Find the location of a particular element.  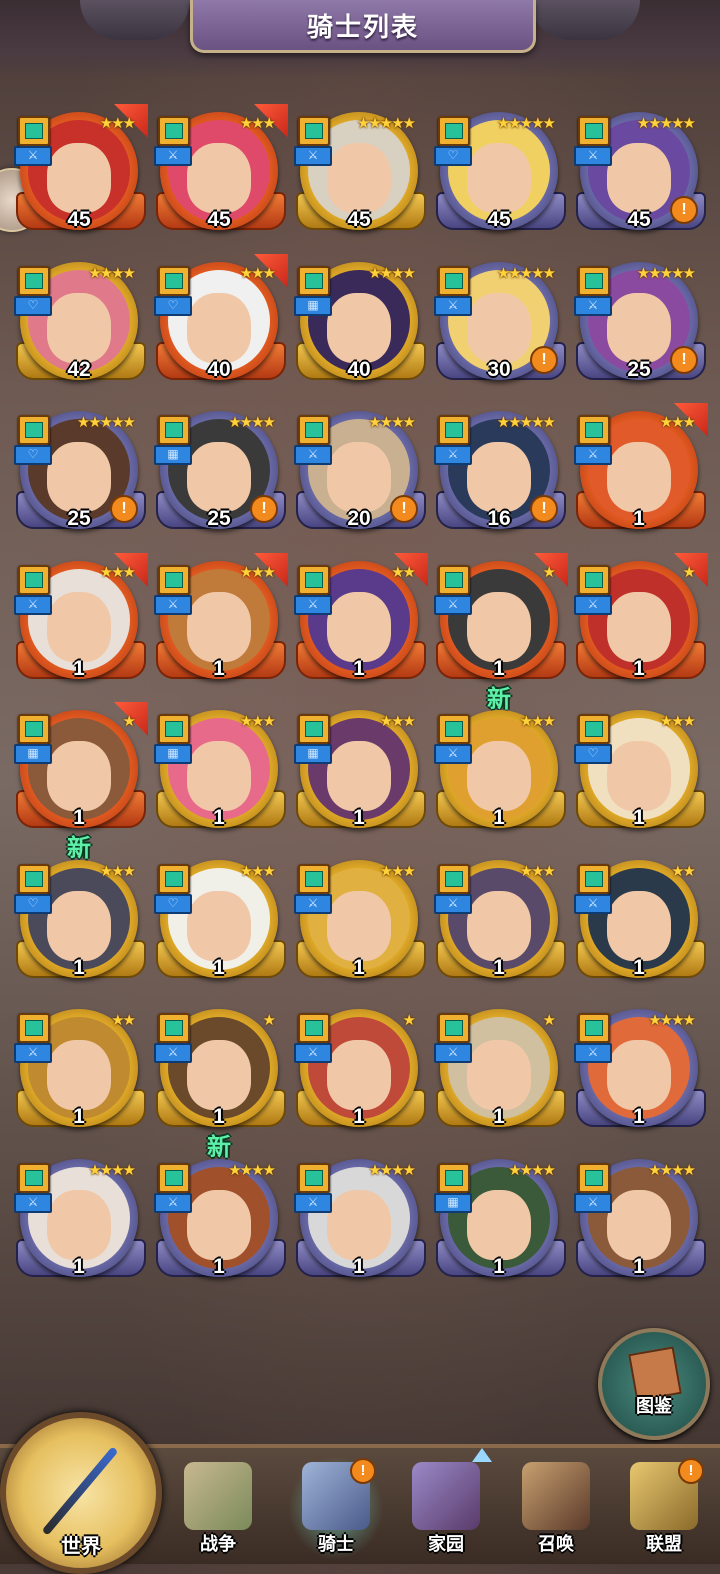

compass-needle-icon is located at coordinates (80, 1491).